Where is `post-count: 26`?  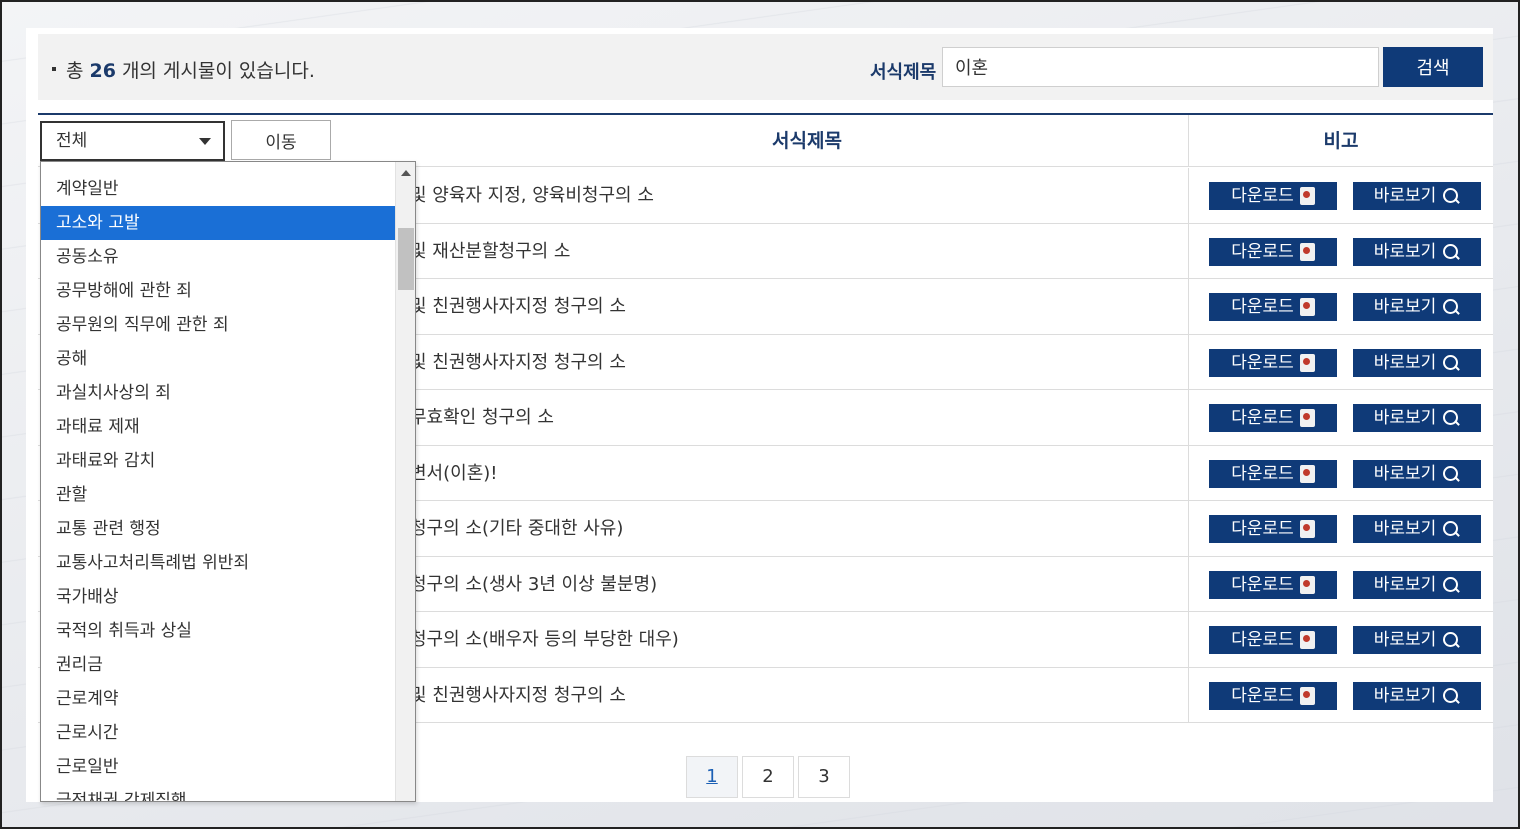
post-count: 26 is located at coordinates (102, 71).